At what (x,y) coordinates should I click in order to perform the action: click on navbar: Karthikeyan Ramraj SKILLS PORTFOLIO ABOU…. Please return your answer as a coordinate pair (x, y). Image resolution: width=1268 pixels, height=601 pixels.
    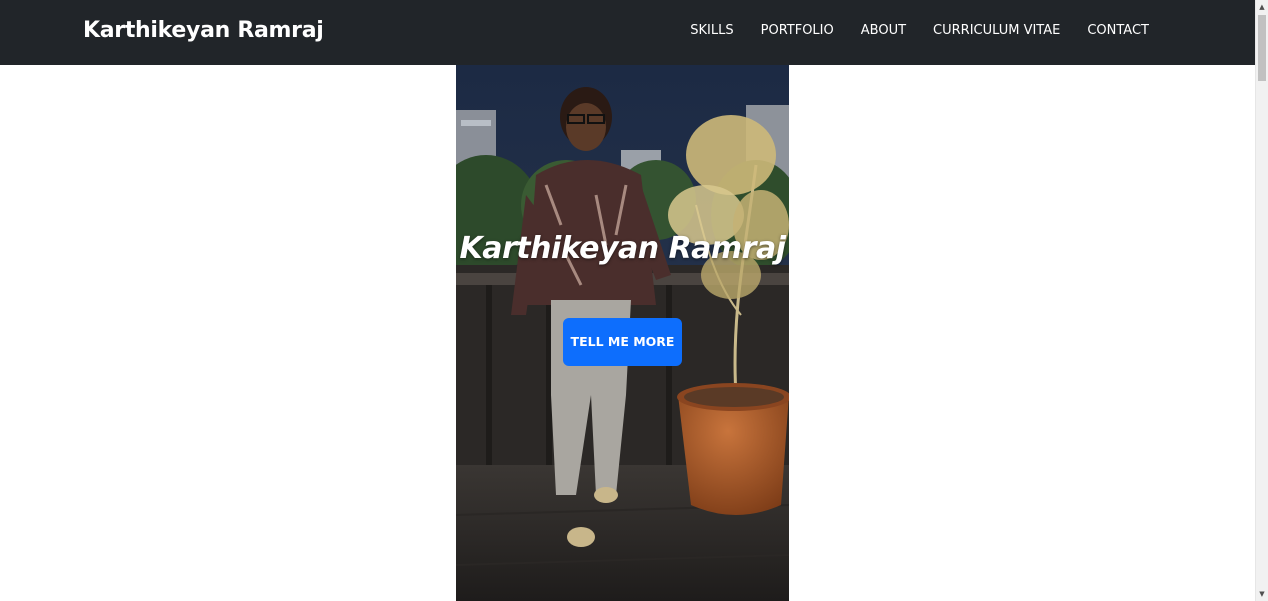
    Looking at the image, I should click on (627, 32).